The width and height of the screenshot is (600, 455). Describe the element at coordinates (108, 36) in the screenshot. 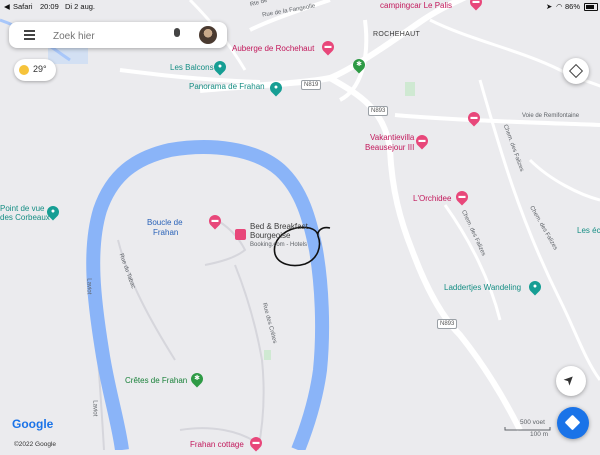

I see `search-input` at that location.